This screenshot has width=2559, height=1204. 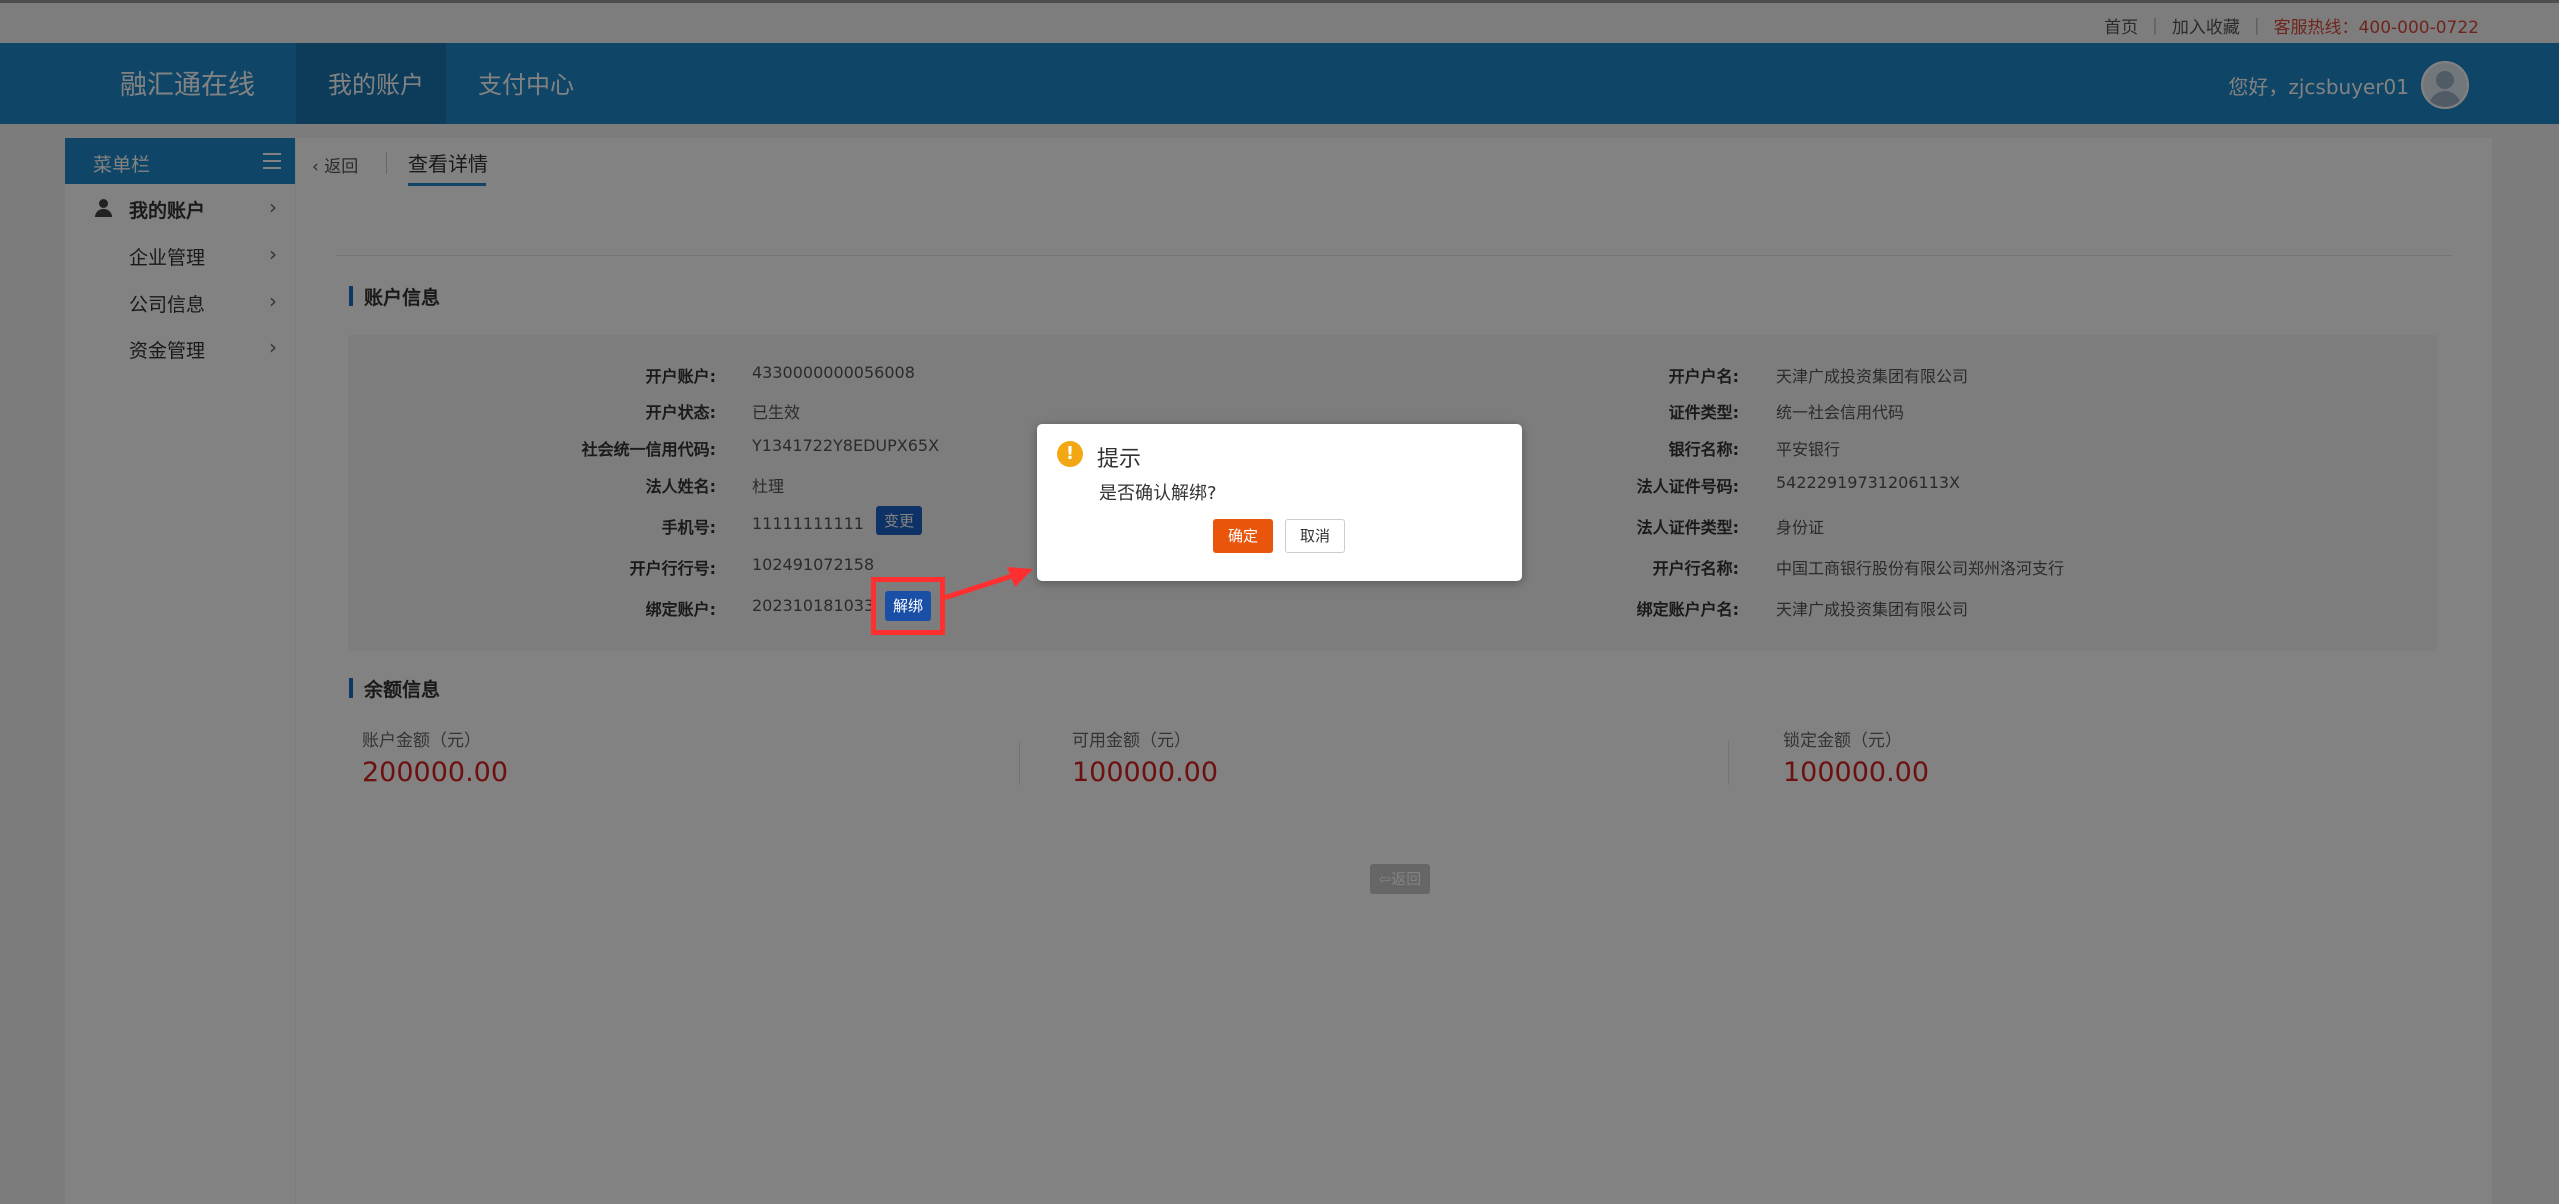 What do you see at coordinates (1119, 459) in the screenshot?
I see `dialog-title: 提示` at bounding box center [1119, 459].